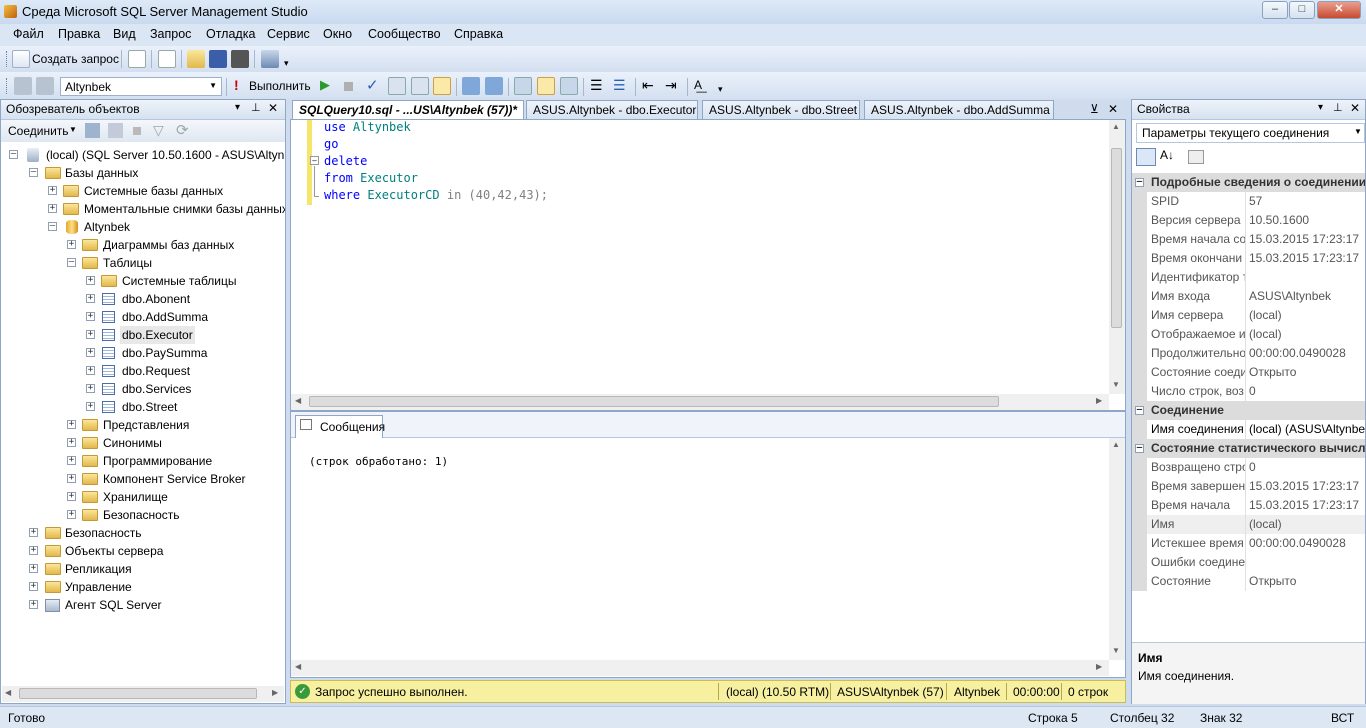  I want to click on object-explorer-hscrollbar: ◀ ▶, so click(143, 694).